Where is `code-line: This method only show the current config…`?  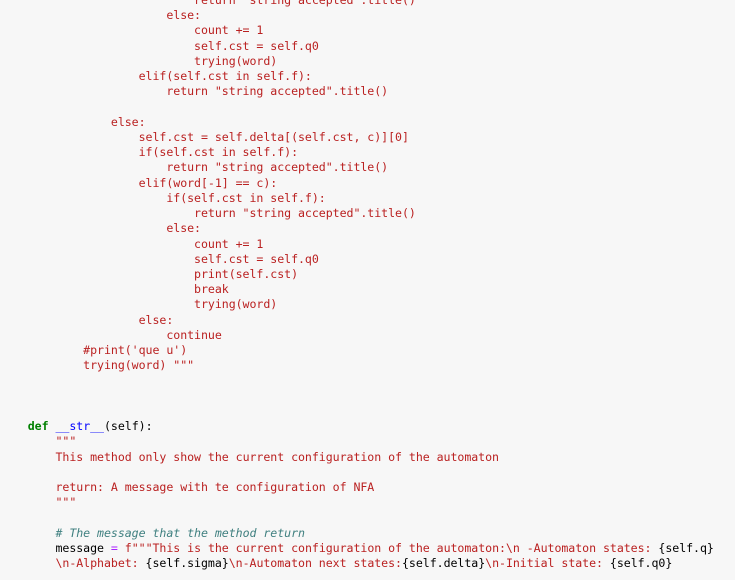 code-line: This method only show the current config… is located at coordinates (367, 457).